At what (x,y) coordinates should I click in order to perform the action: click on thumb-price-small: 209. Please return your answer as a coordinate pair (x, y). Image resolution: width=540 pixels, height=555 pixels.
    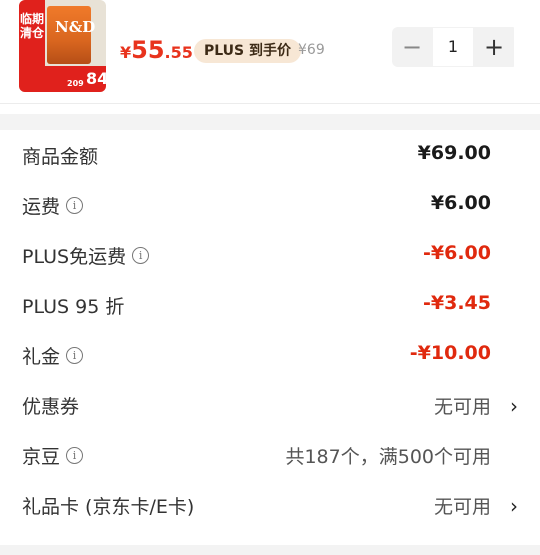
    Looking at the image, I should click on (75, 83).